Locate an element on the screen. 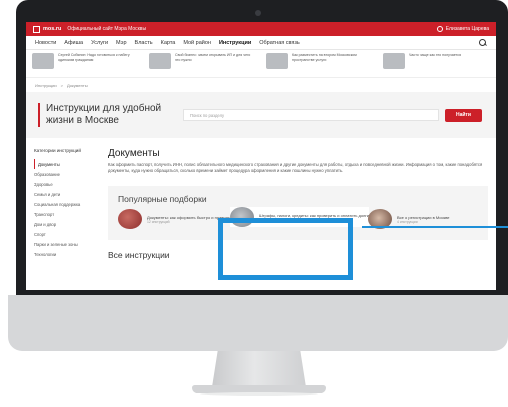  nav-item-district: Мой район is located at coordinates (197, 43).